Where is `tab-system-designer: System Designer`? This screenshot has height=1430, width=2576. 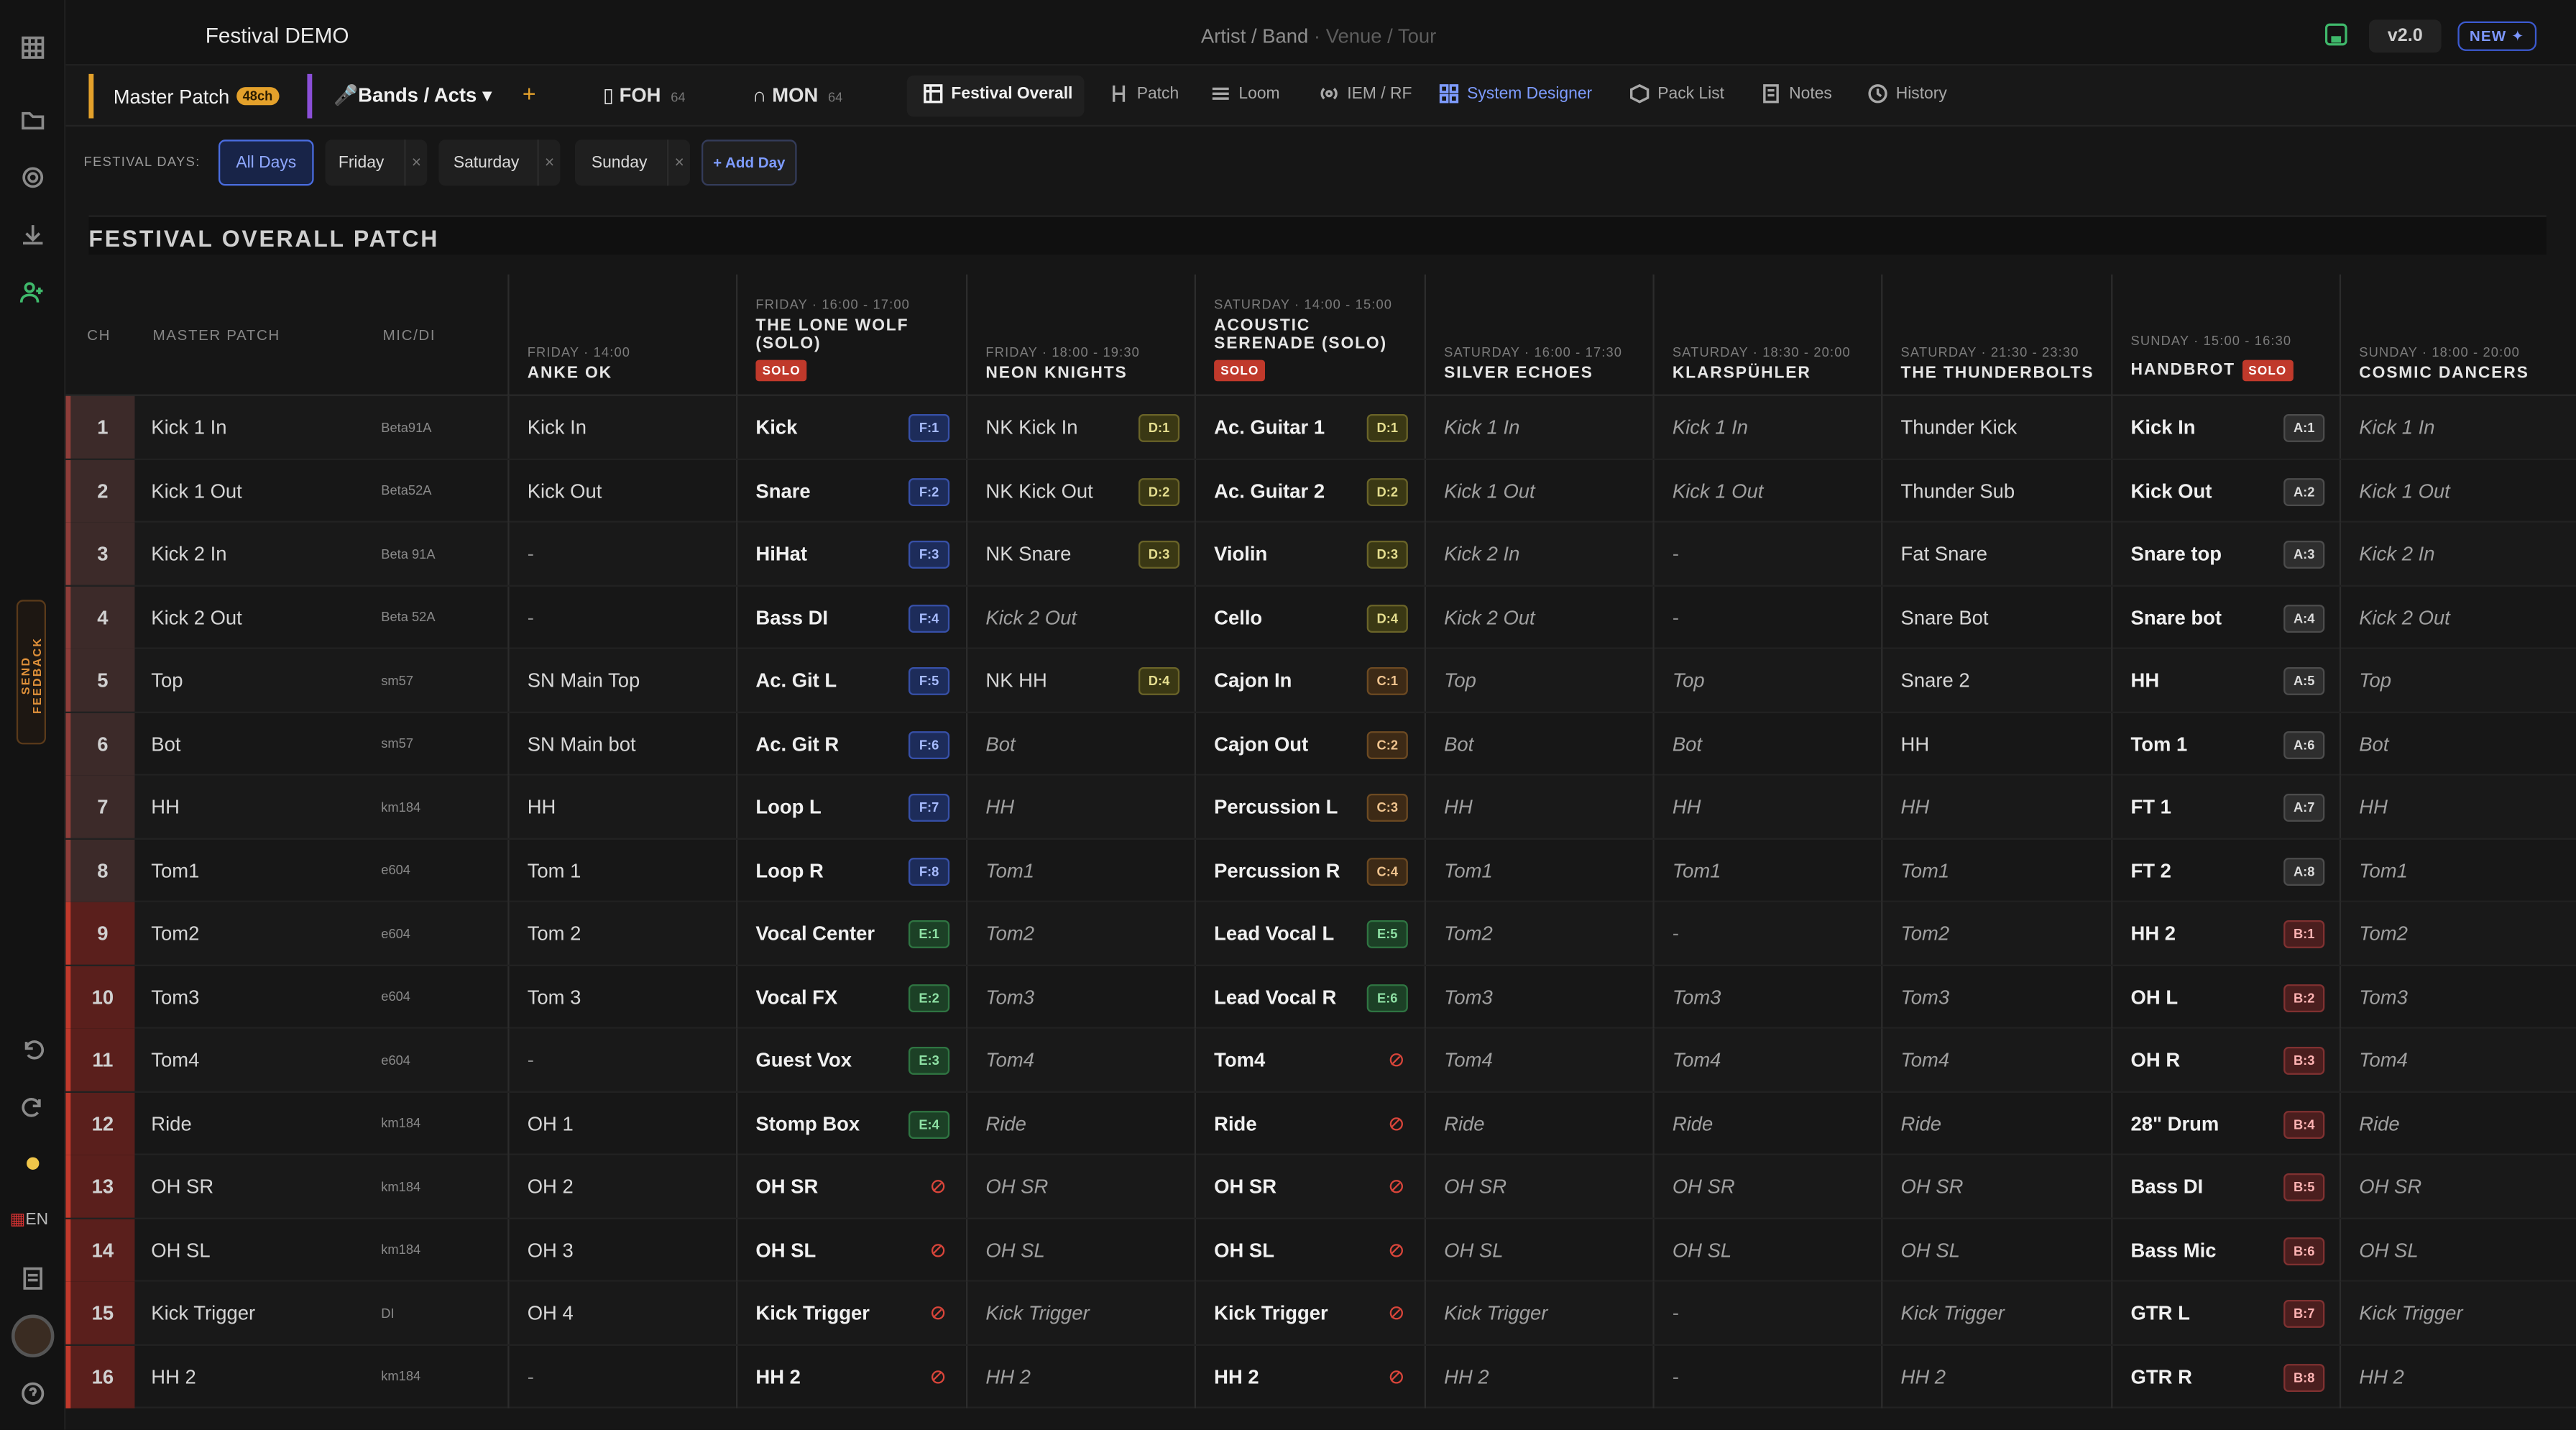 tab-system-designer: System Designer is located at coordinates (1515, 94).